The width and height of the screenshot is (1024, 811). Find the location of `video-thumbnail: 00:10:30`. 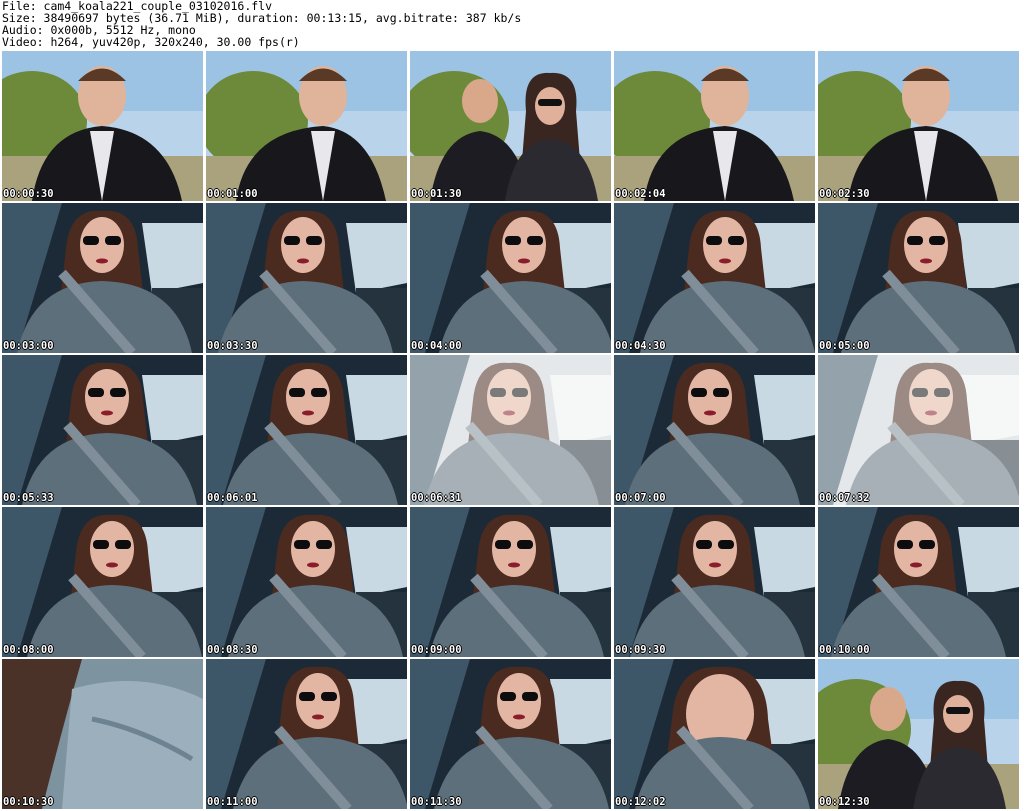

video-thumbnail: 00:10:30 is located at coordinates (102, 734).